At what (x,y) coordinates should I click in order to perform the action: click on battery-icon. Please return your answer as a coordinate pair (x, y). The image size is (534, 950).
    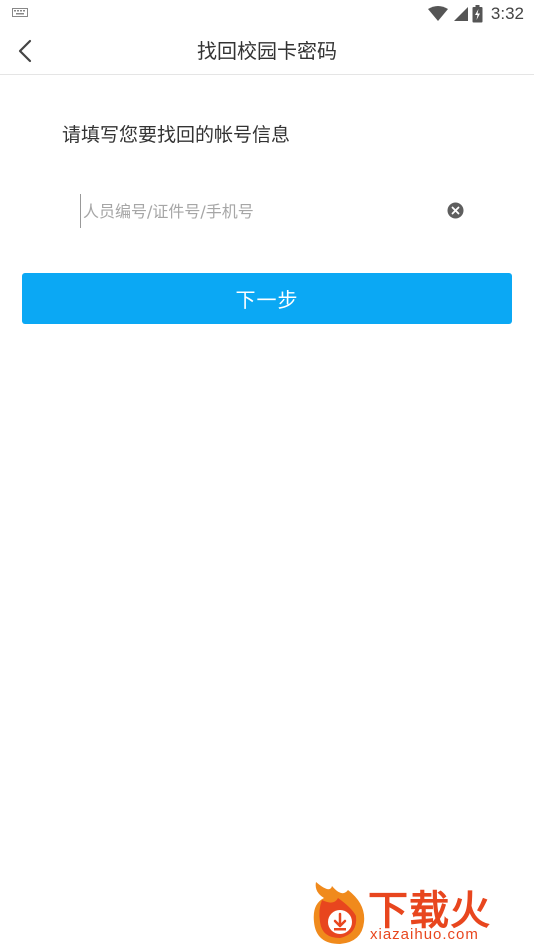
    Looking at the image, I should click on (477, 14).